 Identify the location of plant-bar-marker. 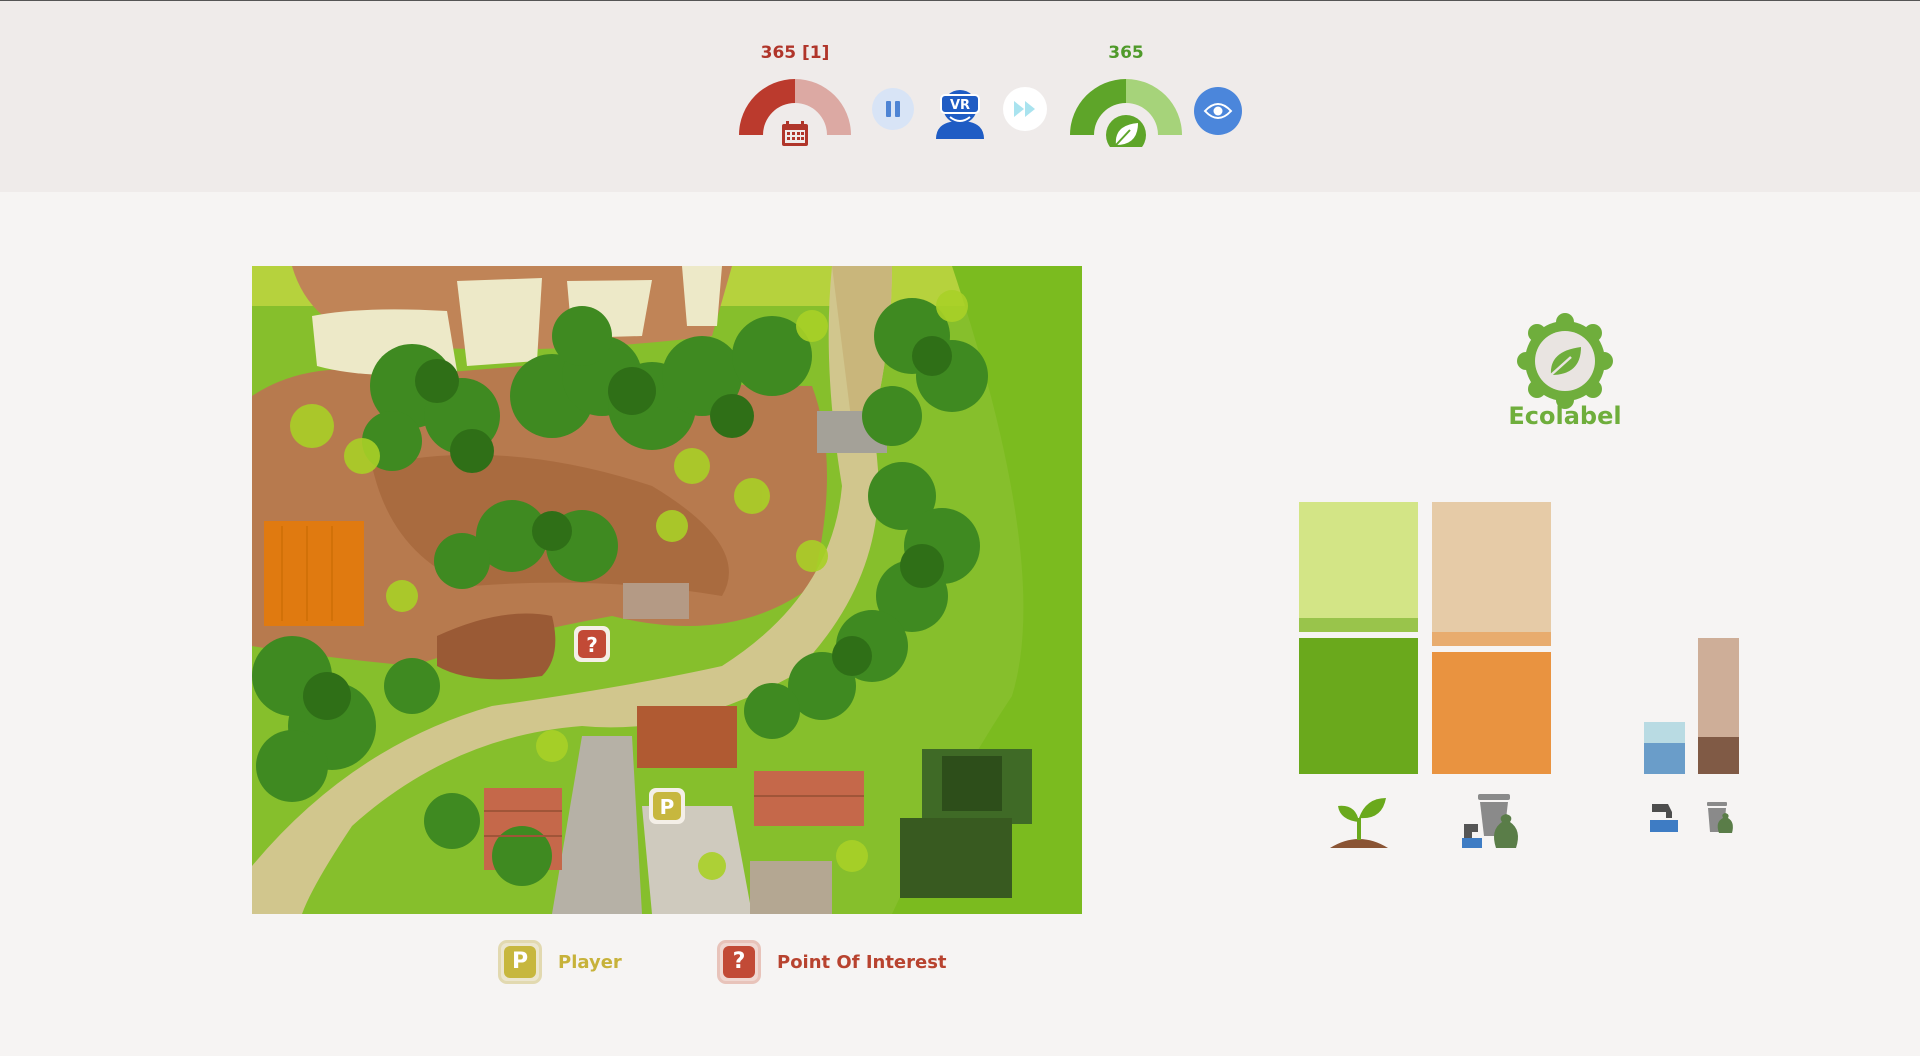
(1358, 625).